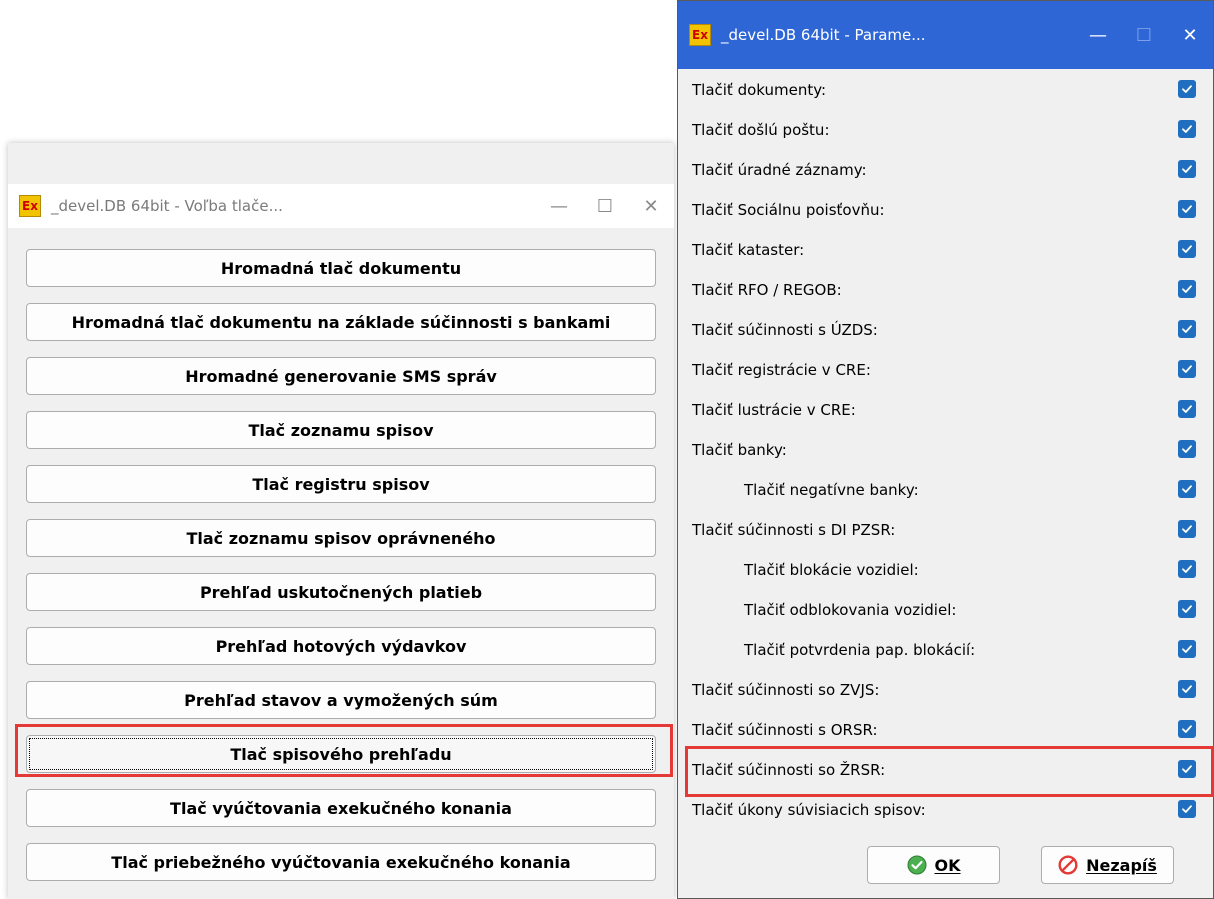 Image resolution: width=1214 pixels, height=899 pixels. What do you see at coordinates (761, 130) in the screenshot?
I see `option-label: Tlačiť došlú poštu:` at bounding box center [761, 130].